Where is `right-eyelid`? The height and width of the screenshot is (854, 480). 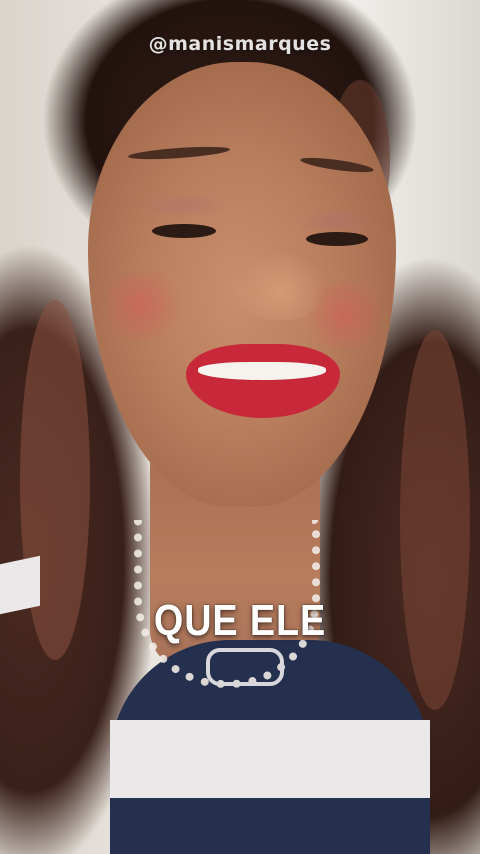
right-eyelid is located at coordinates (336, 221).